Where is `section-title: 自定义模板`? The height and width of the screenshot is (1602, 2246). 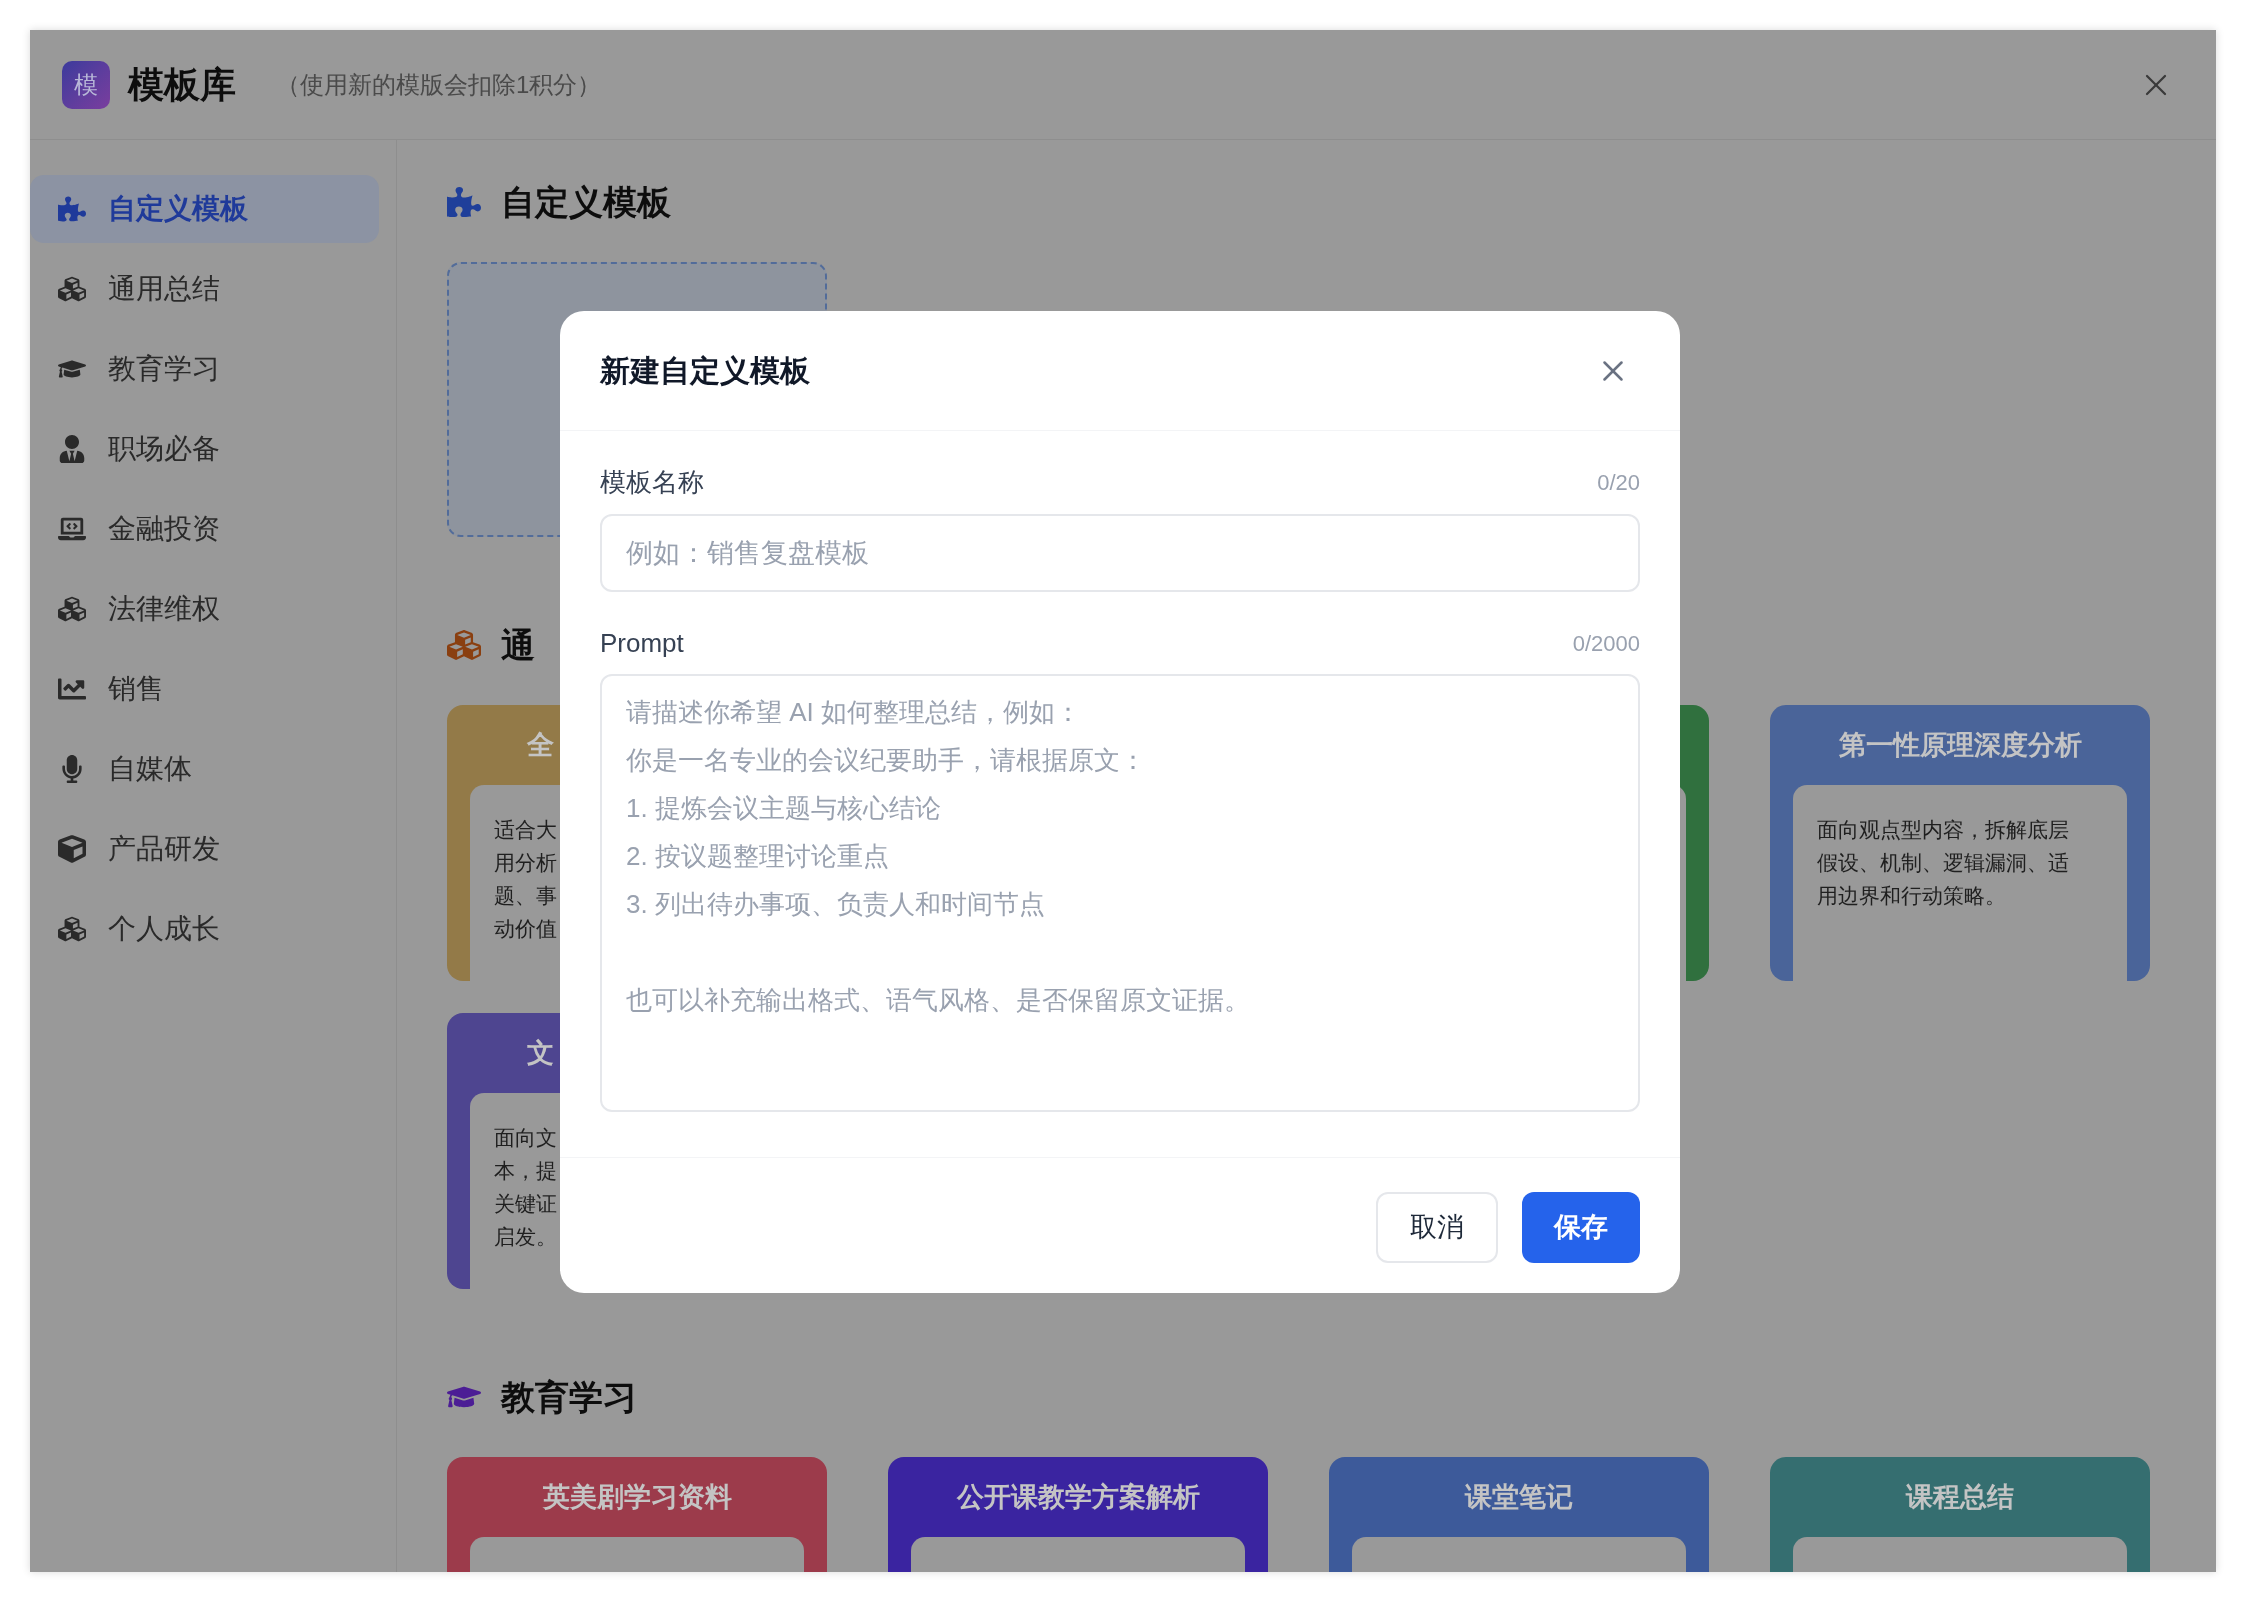 section-title: 自定义模板 is located at coordinates (586, 202).